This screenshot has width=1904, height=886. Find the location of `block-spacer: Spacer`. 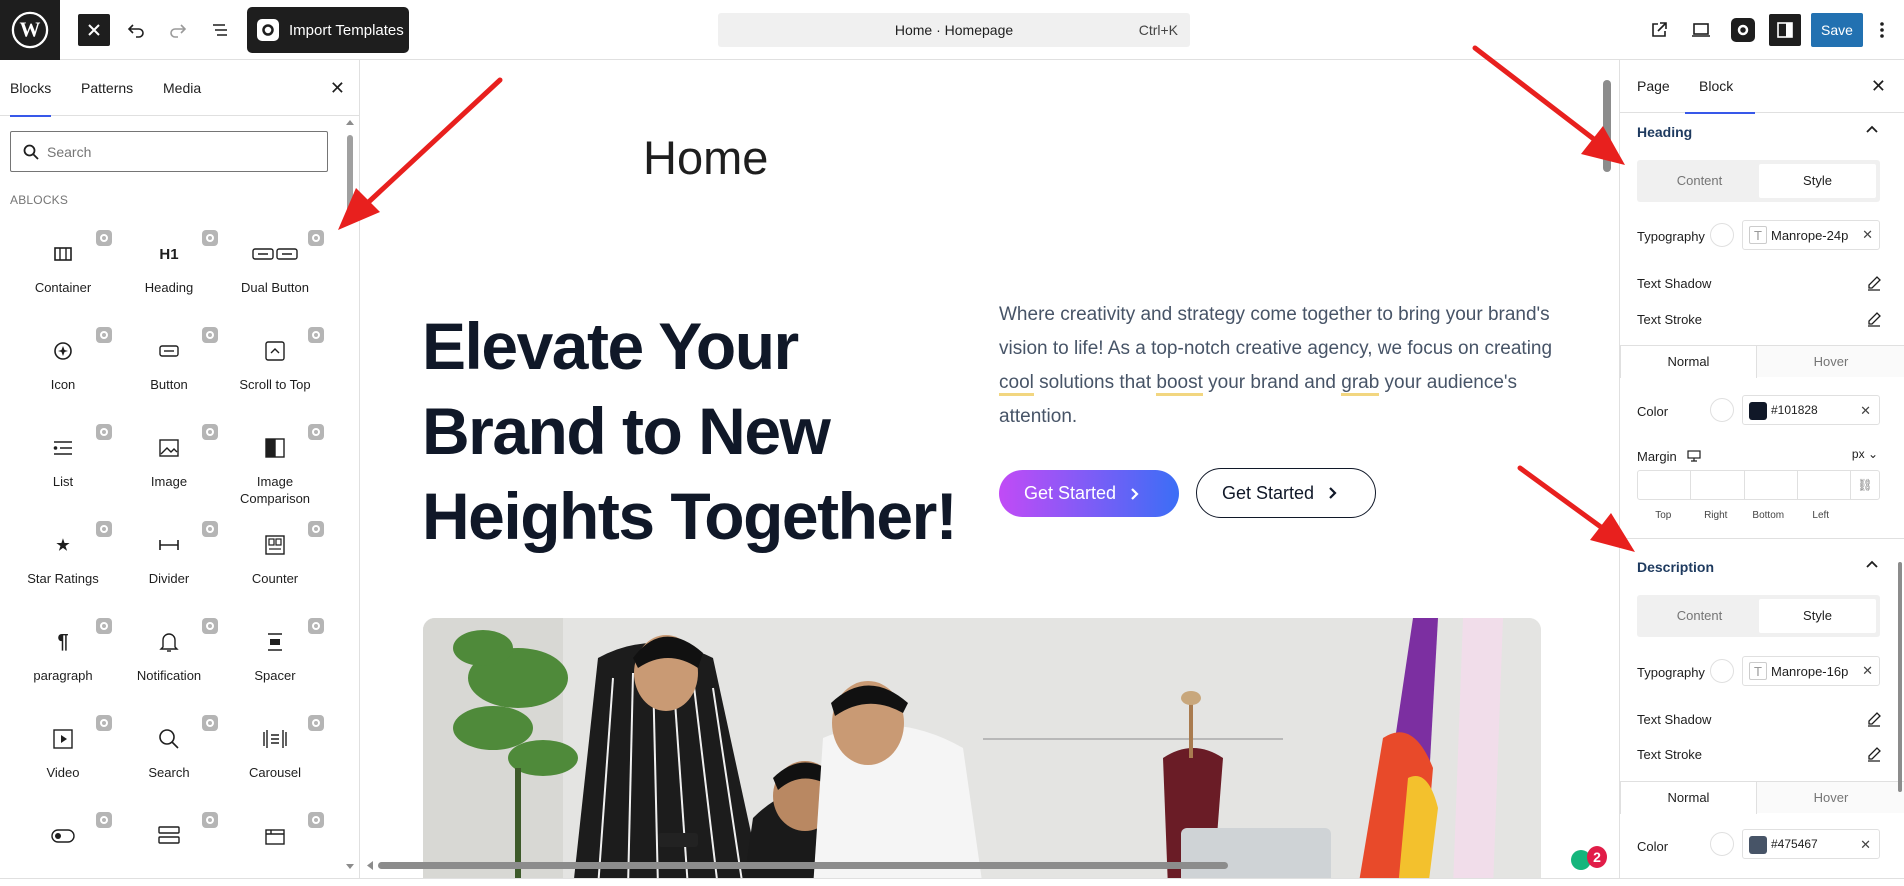

block-spacer: Spacer is located at coordinates (275, 663).